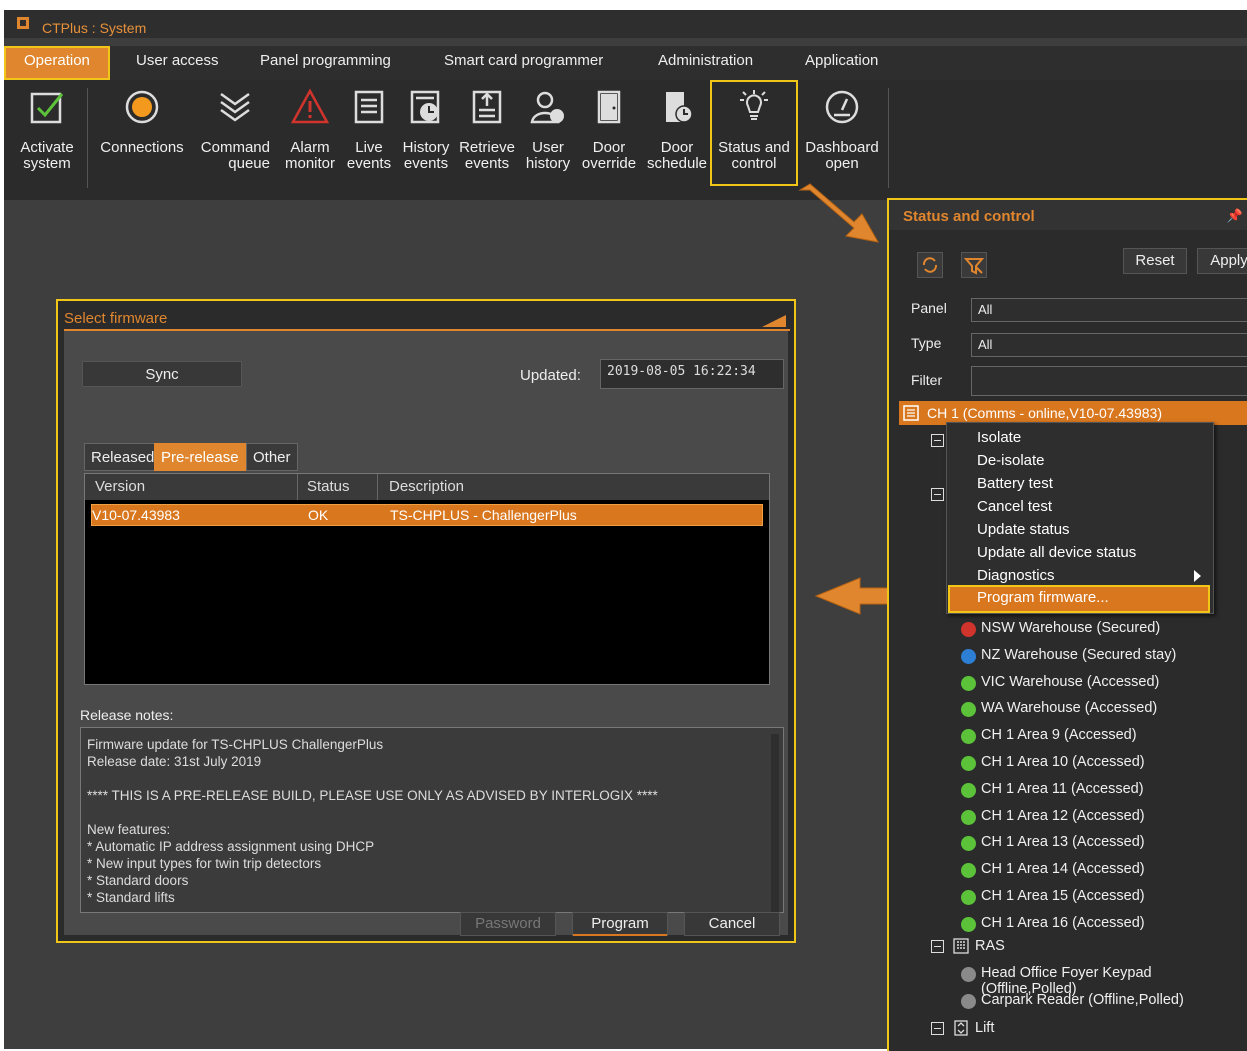 The height and width of the screenshot is (1051, 1247). Describe the element at coordinates (1014, 506) in the screenshot. I see `menu-item-cancel-test: Cancel test` at that location.